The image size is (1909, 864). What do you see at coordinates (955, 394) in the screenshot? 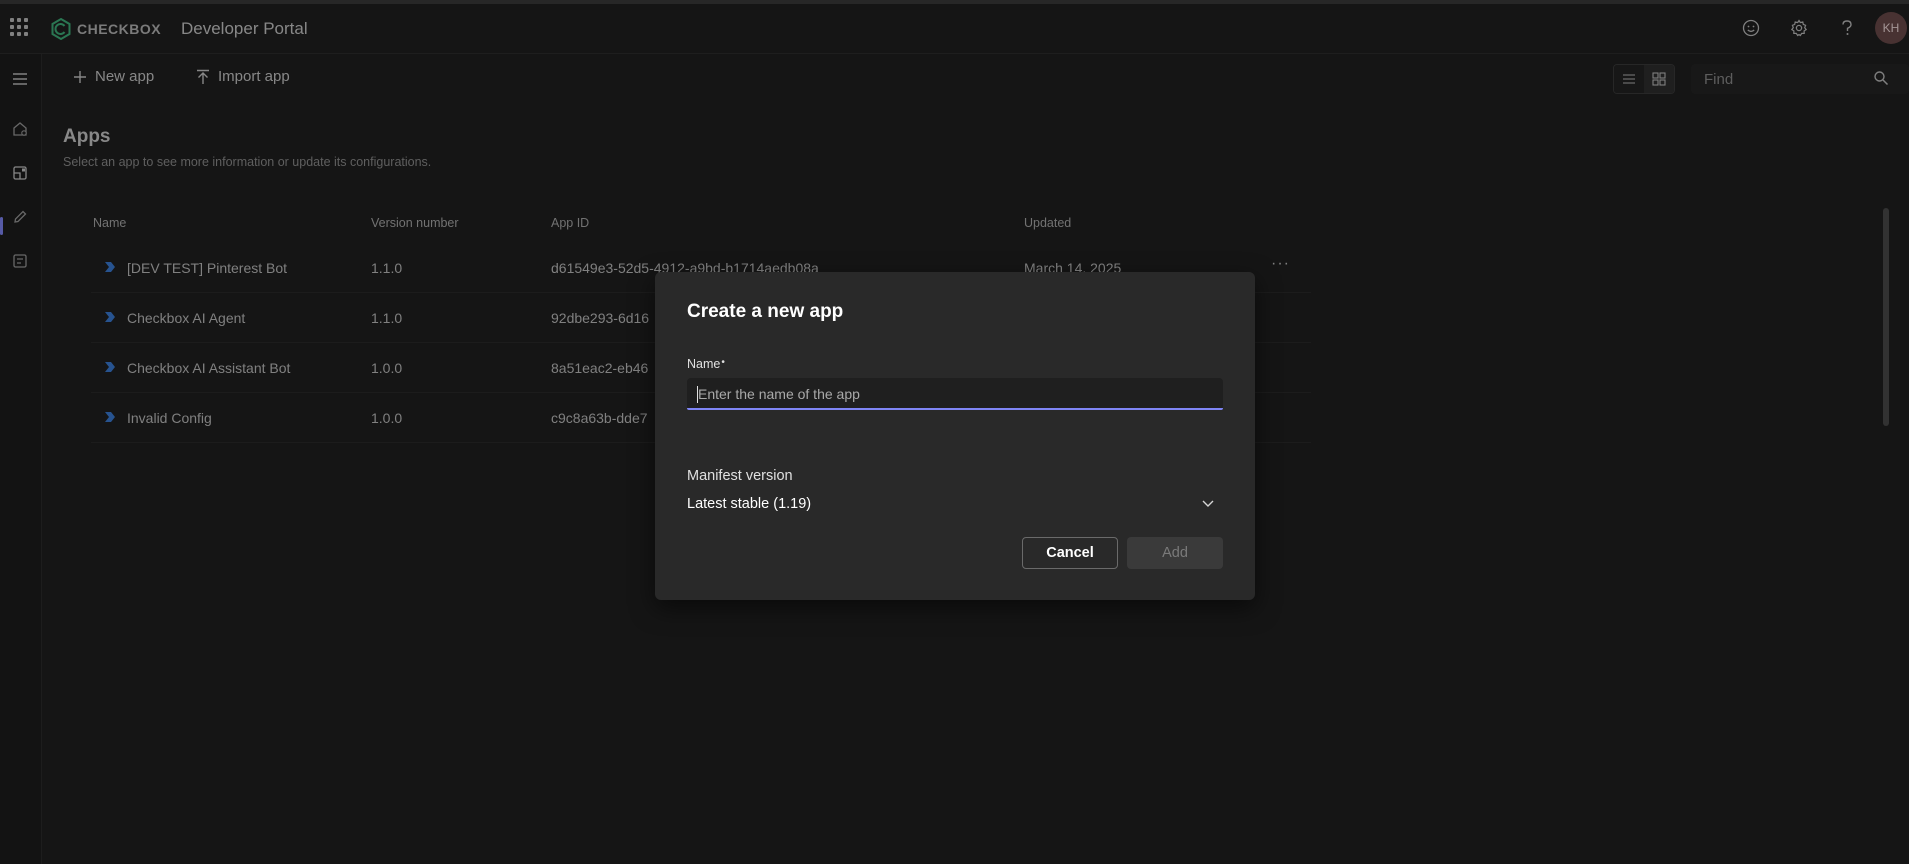
I see `app-name-input: Enter the name of the app` at bounding box center [955, 394].